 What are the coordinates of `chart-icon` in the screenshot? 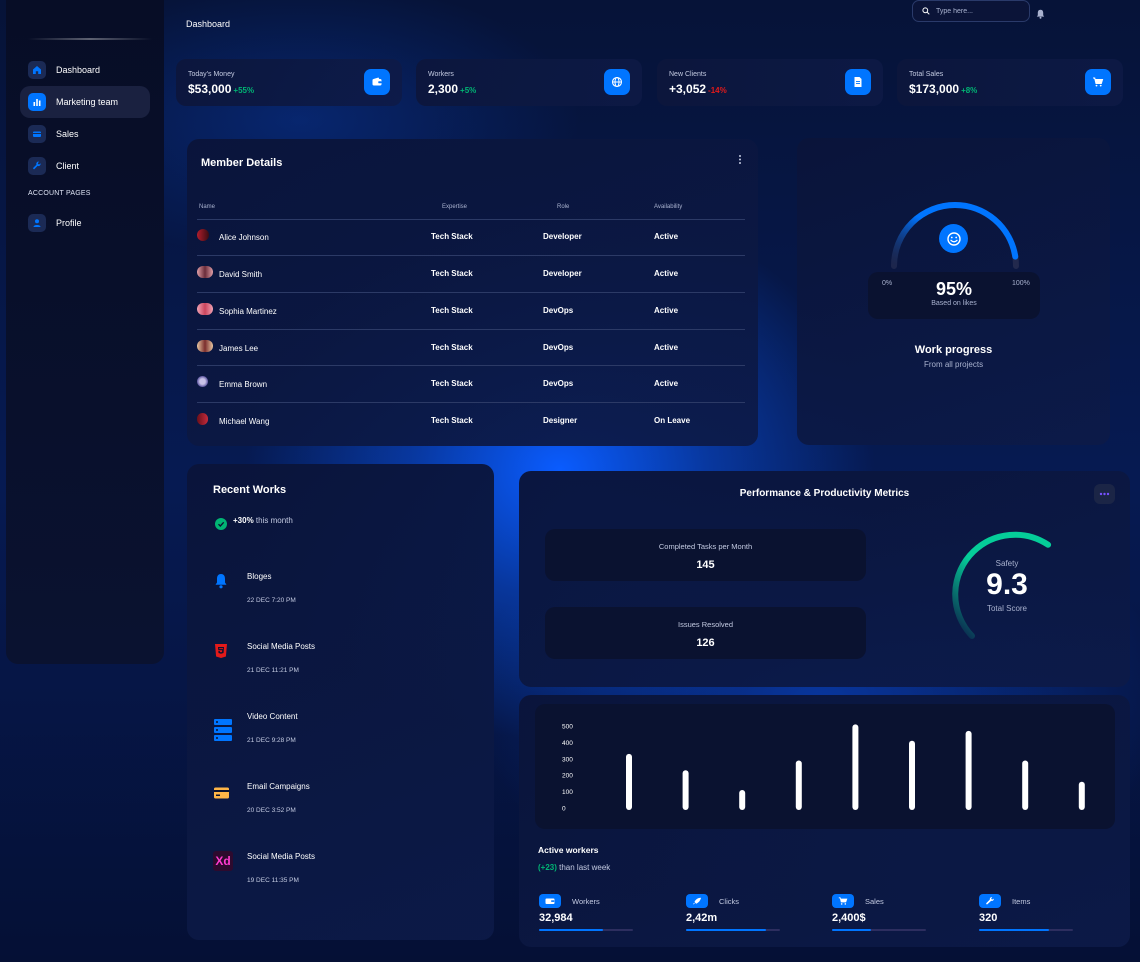 It's located at (37, 102).